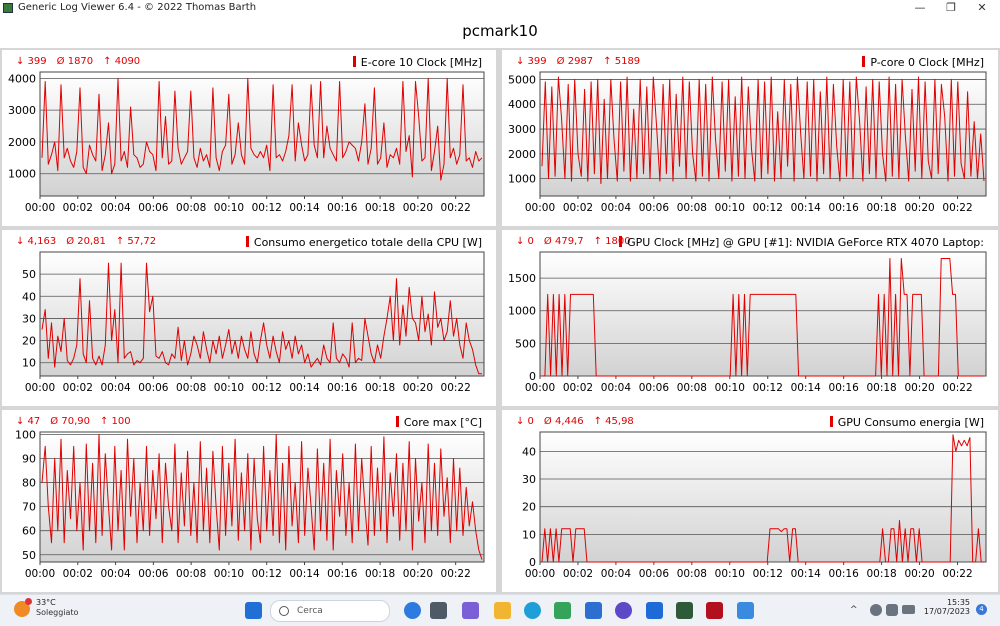  I want to click on clock-time: 15:35, so click(958, 602).